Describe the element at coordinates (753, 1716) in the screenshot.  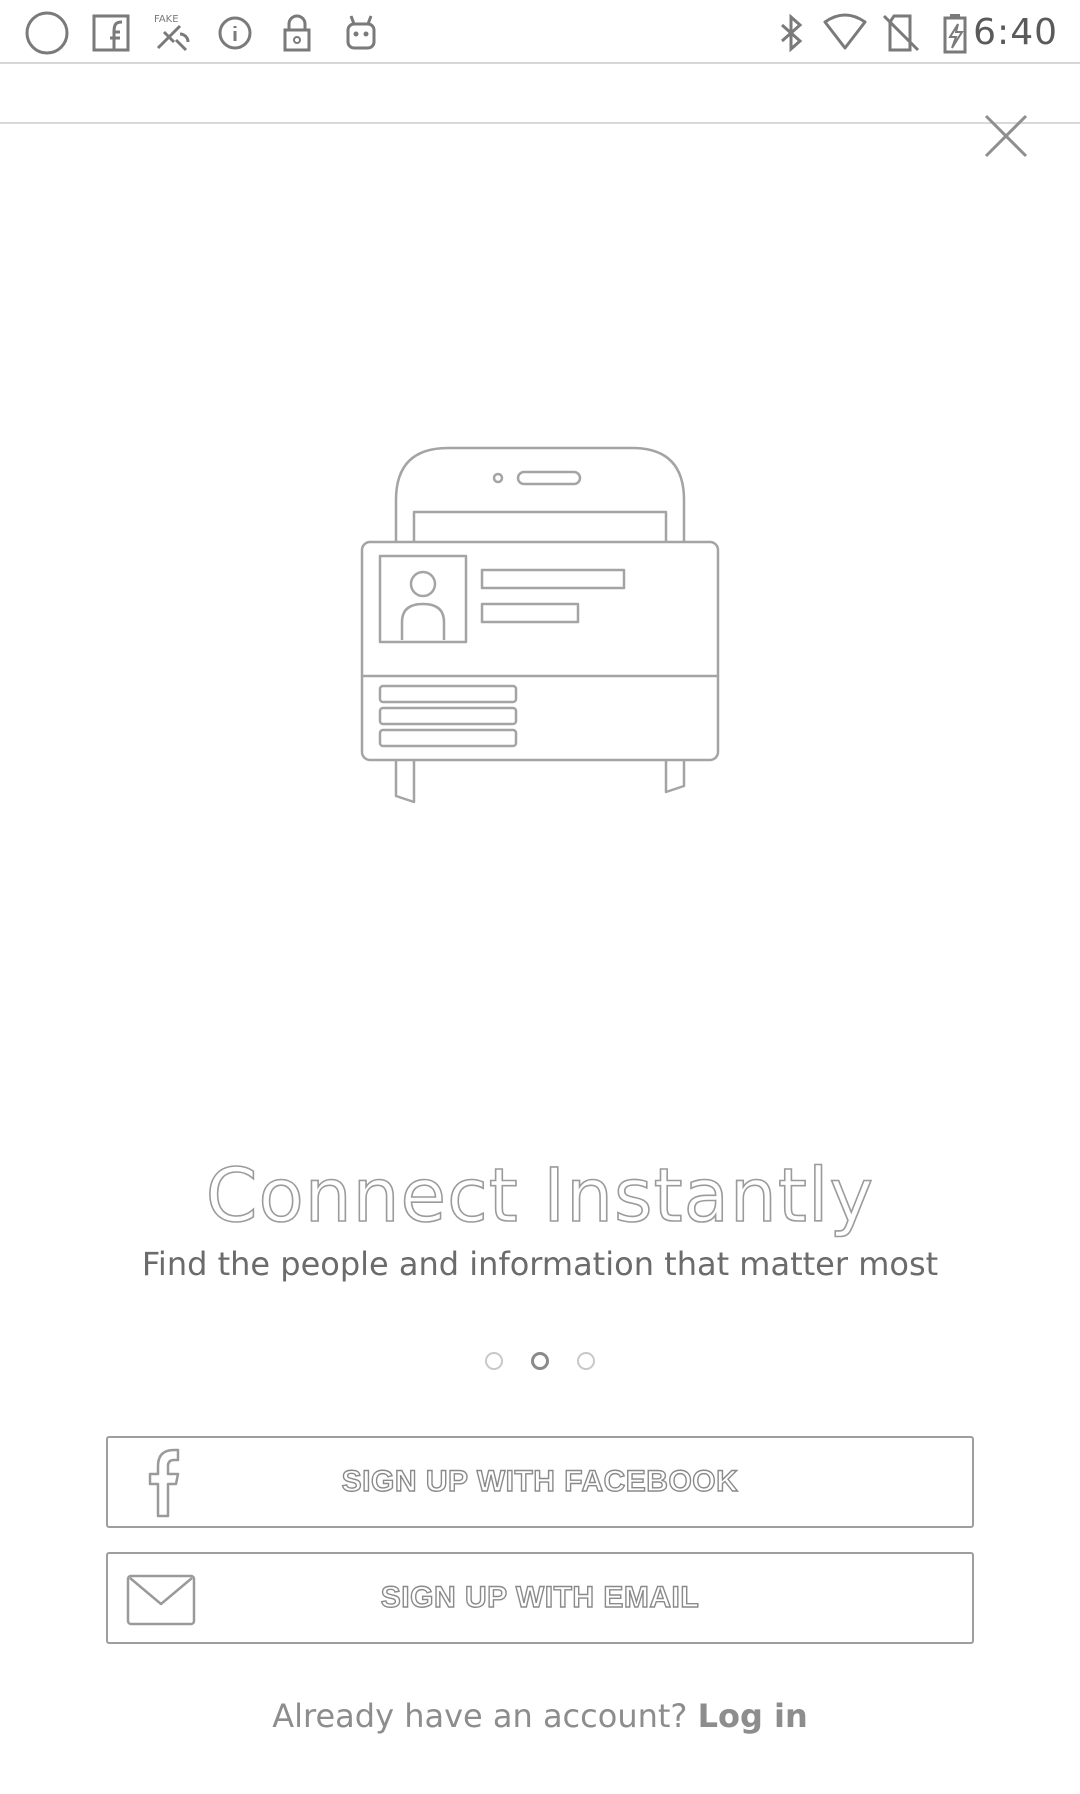
I see `login-link: Log in` at that location.